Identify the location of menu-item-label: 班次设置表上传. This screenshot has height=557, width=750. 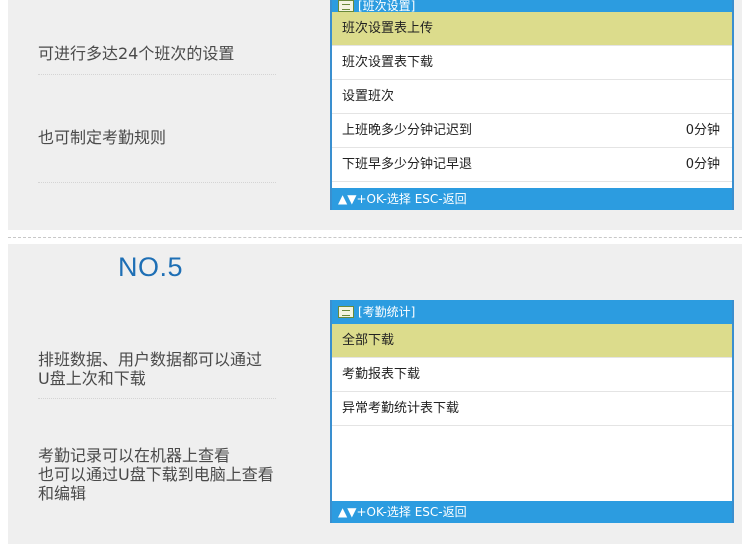
(388, 28).